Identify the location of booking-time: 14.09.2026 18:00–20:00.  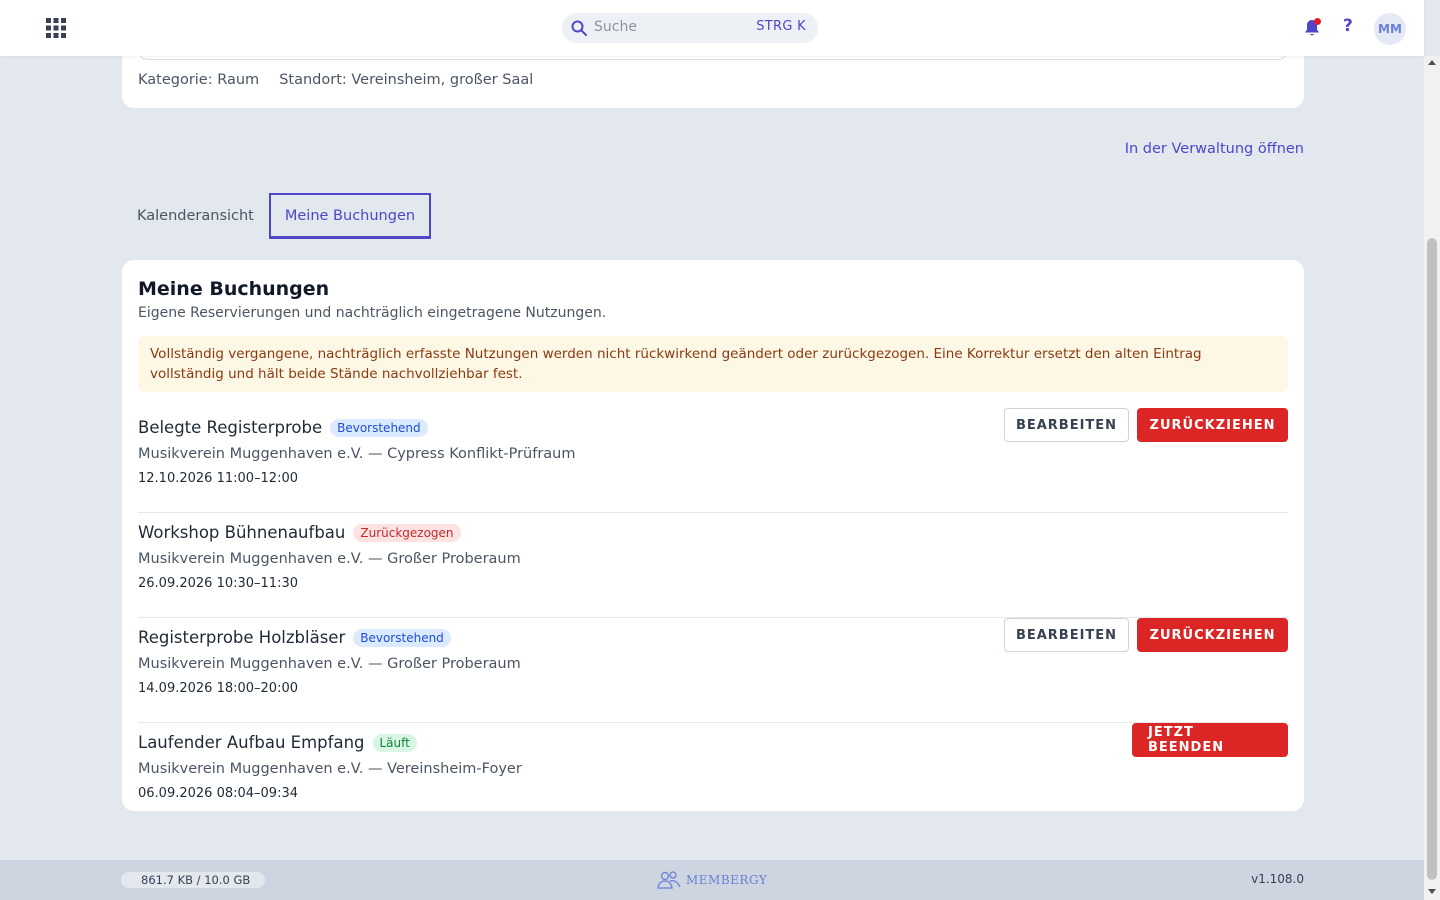
(218, 688).